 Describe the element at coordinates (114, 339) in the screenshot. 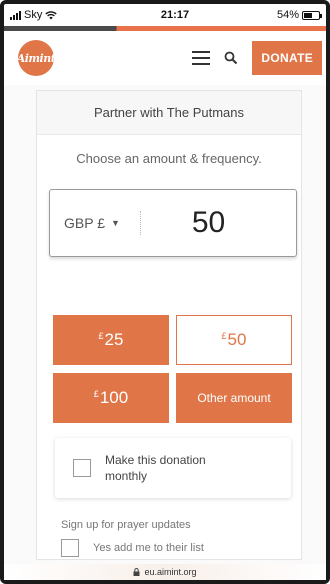

I see `preset-value: 25` at that location.